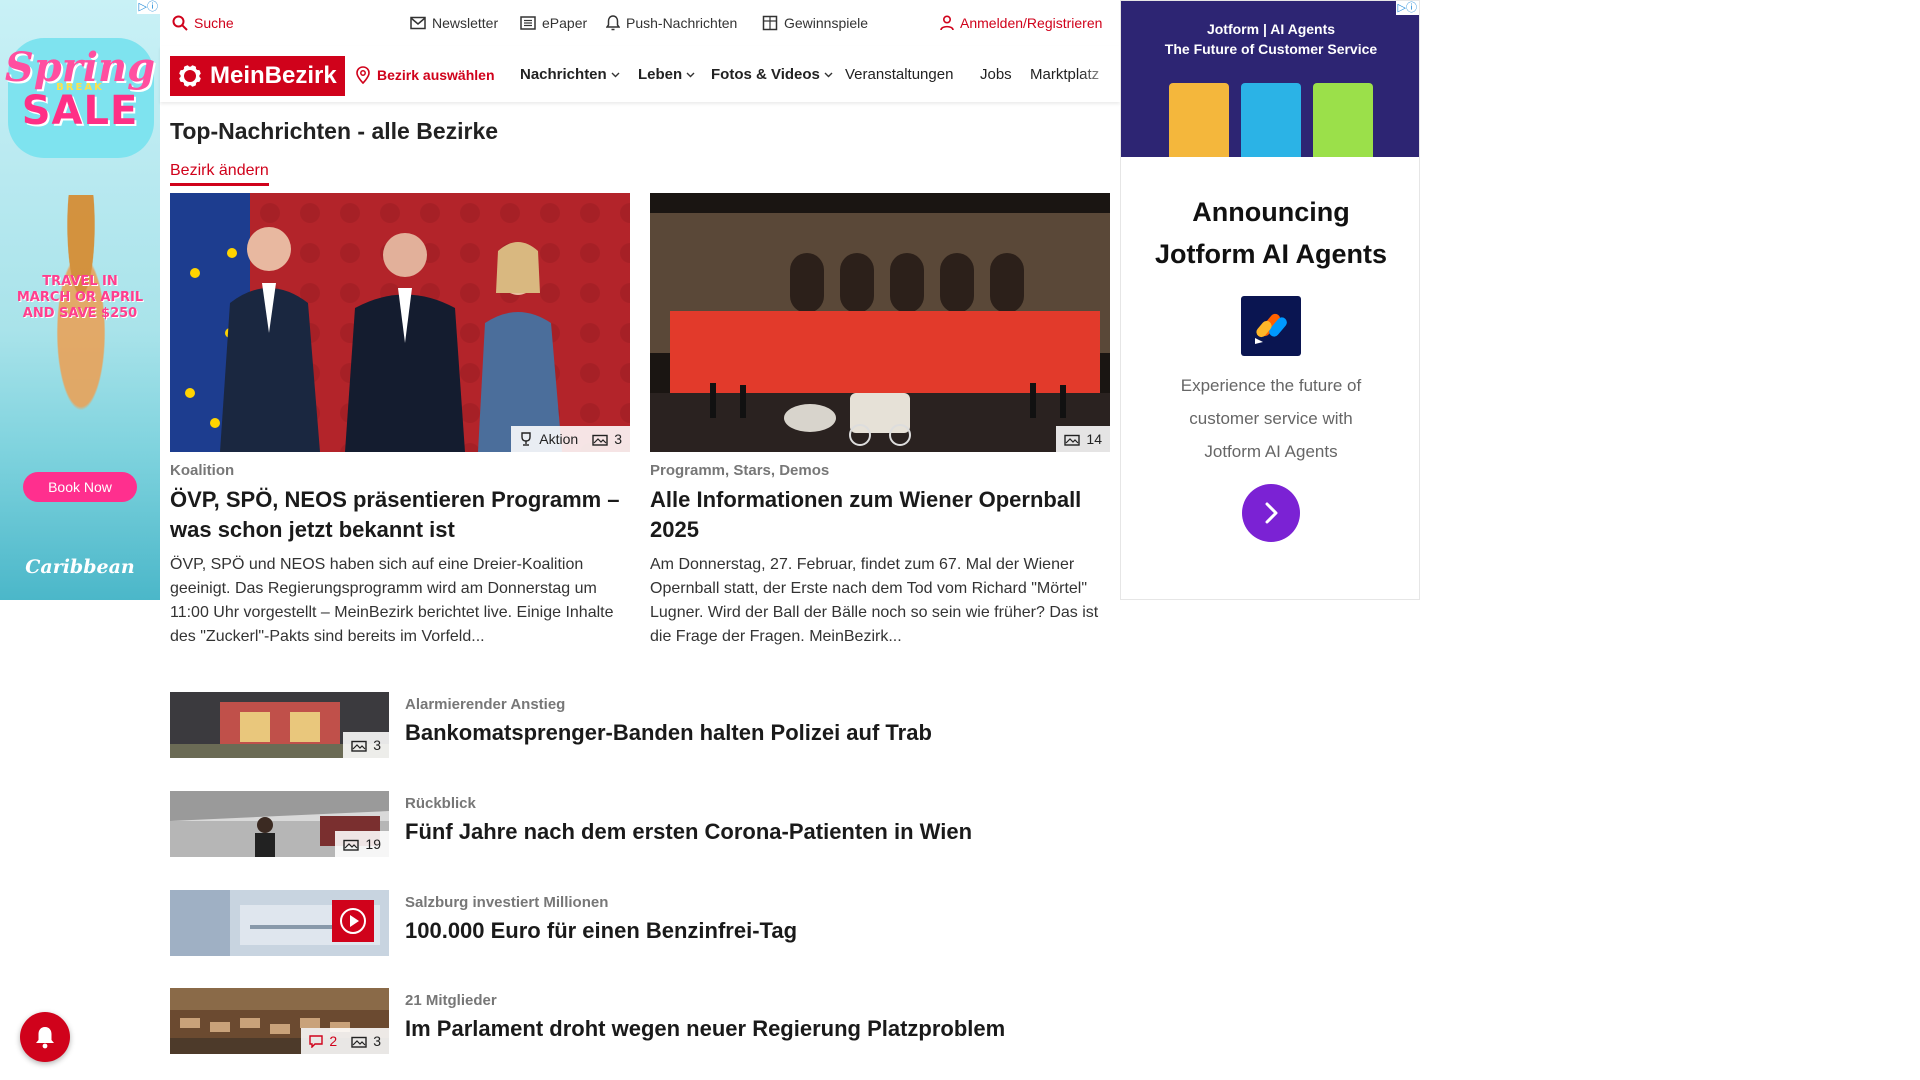 The height and width of the screenshot is (1080, 1920). I want to click on user-icon, so click(947, 23).